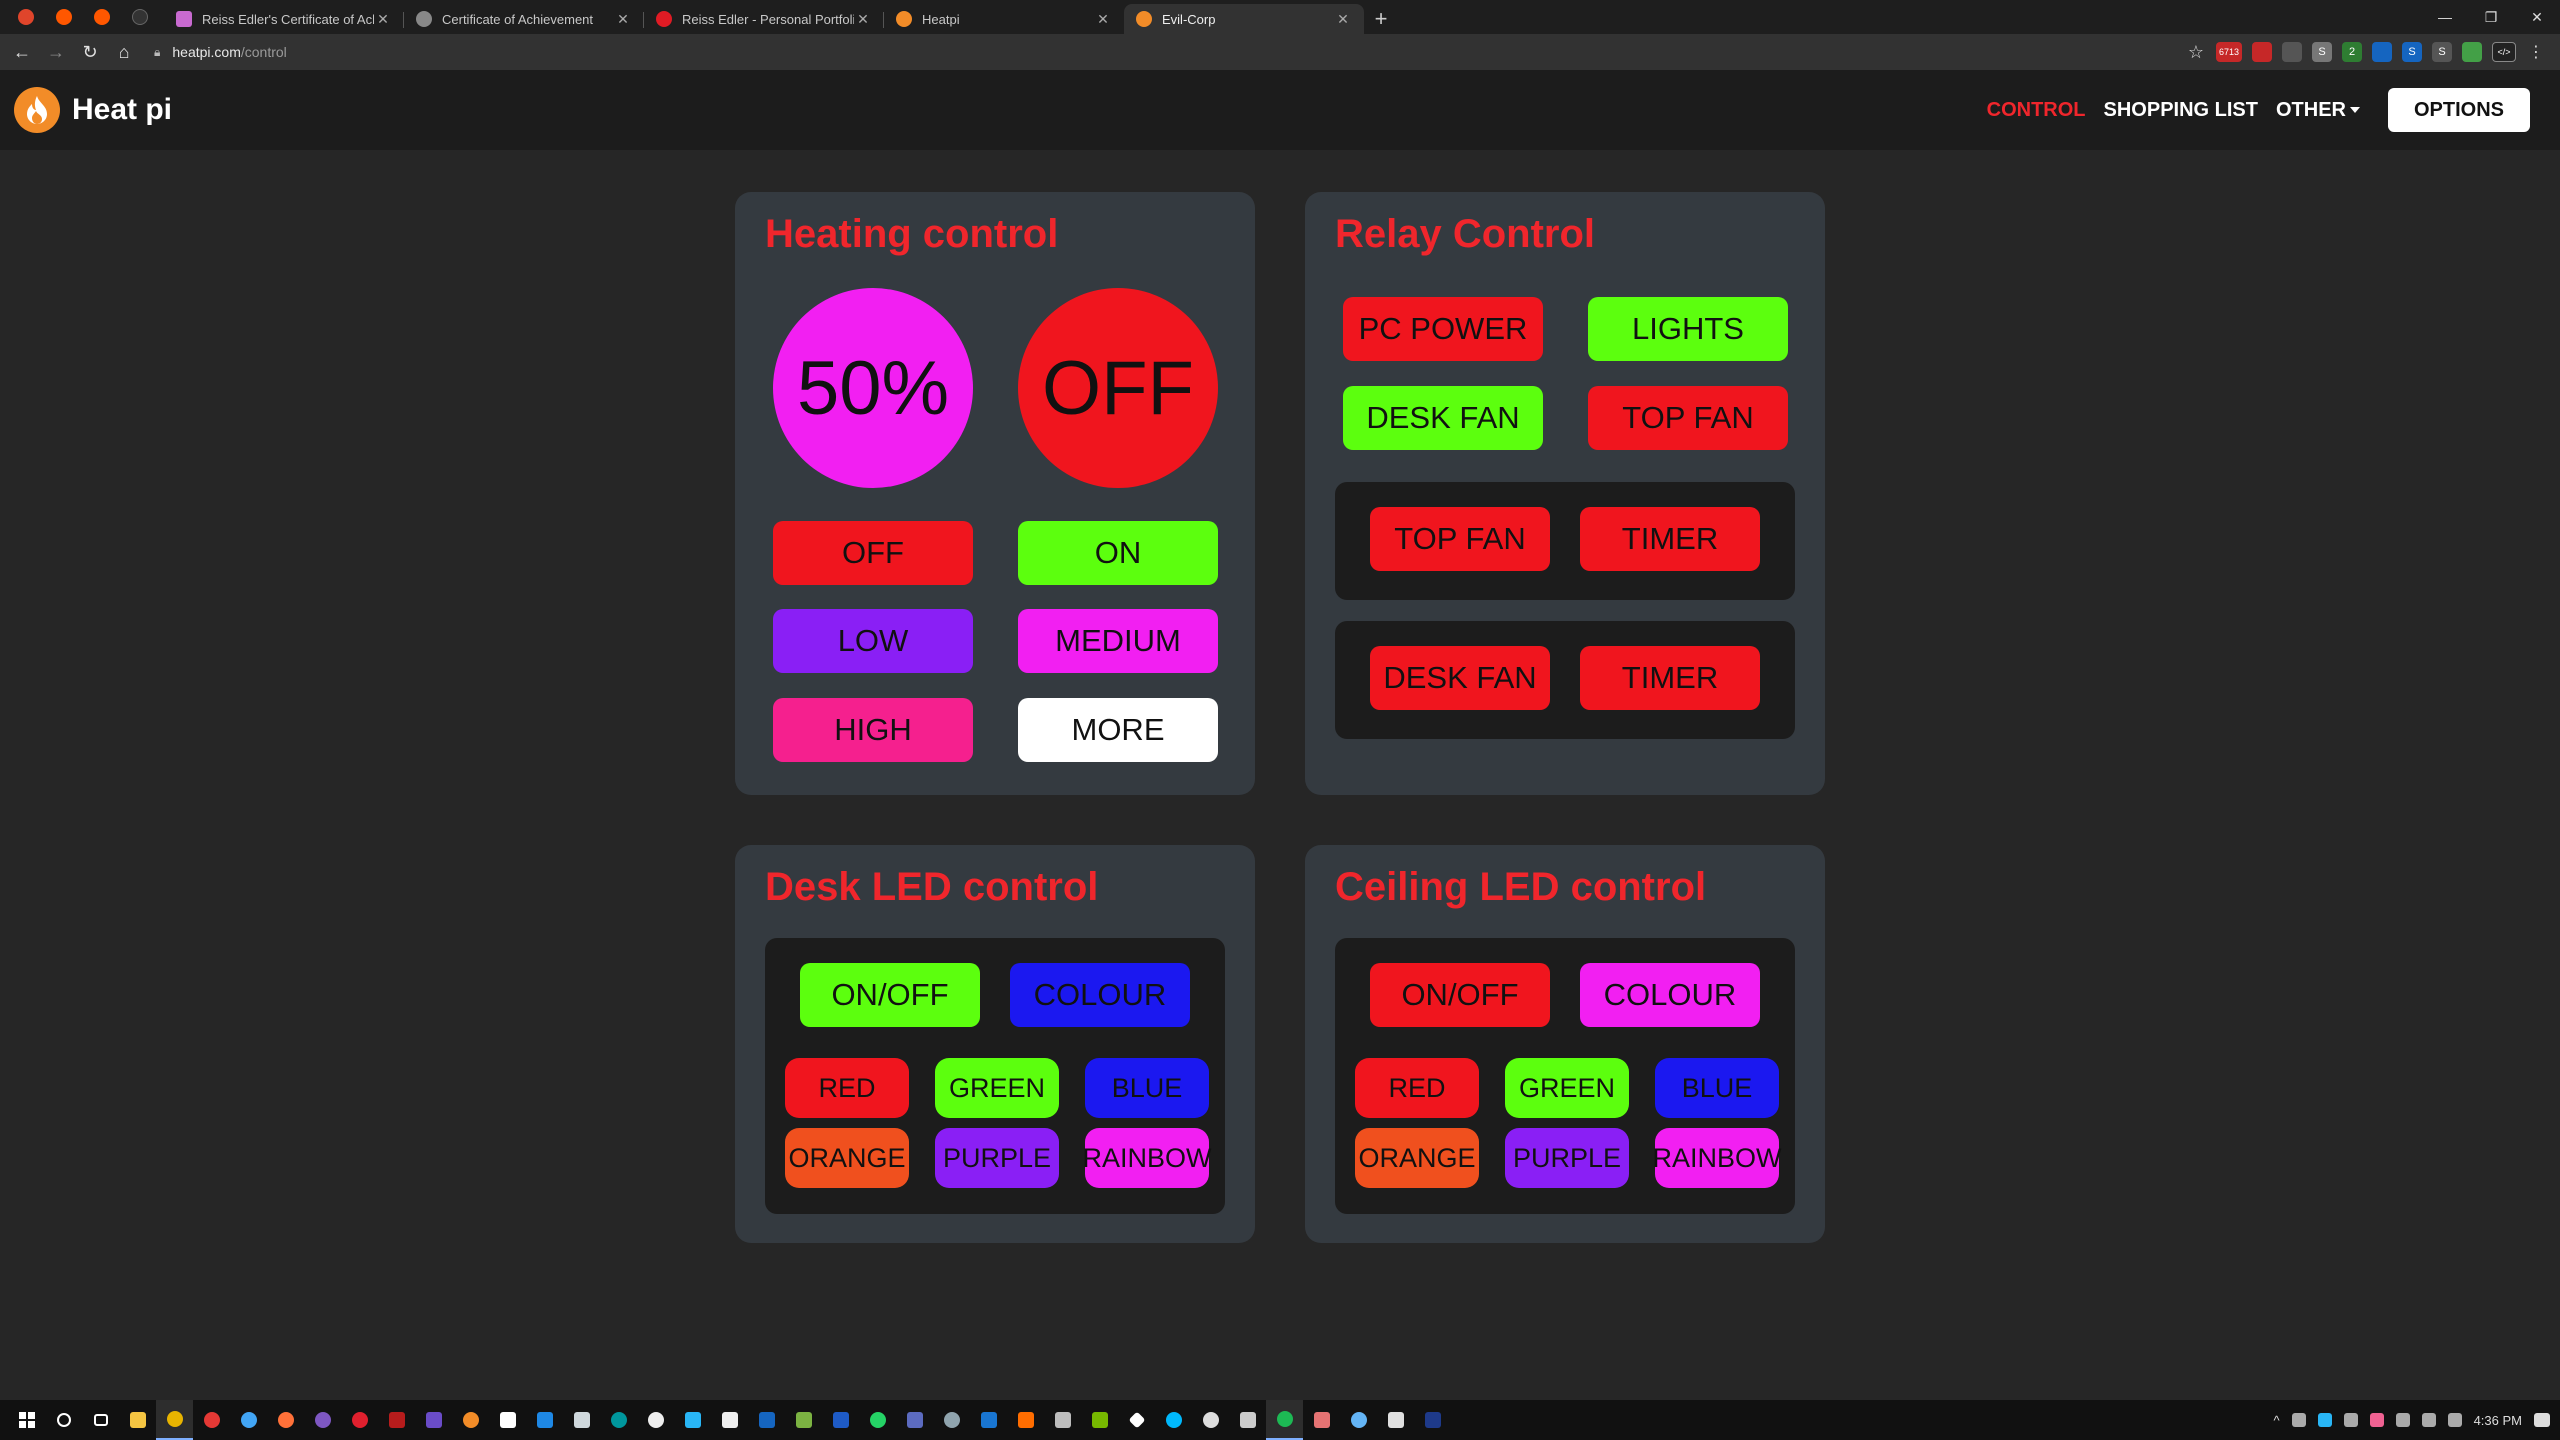 The width and height of the screenshot is (2560, 1440). Describe the element at coordinates (359, 1420) in the screenshot. I see `opera-icon` at that location.